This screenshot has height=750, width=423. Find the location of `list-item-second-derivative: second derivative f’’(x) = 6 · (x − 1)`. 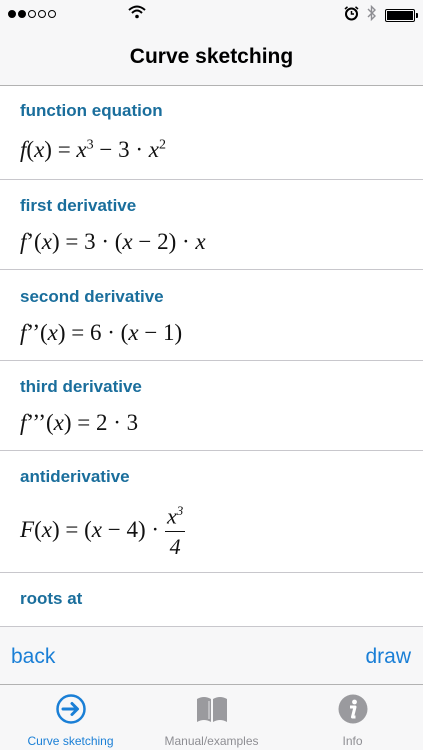

list-item-second-derivative: second derivative f’’(x) = 6 · (x − 1) is located at coordinates (211, 315).